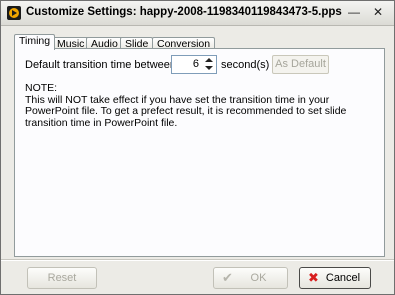 This screenshot has width=395, height=295. I want to click on footer-divider, so click(197, 260).